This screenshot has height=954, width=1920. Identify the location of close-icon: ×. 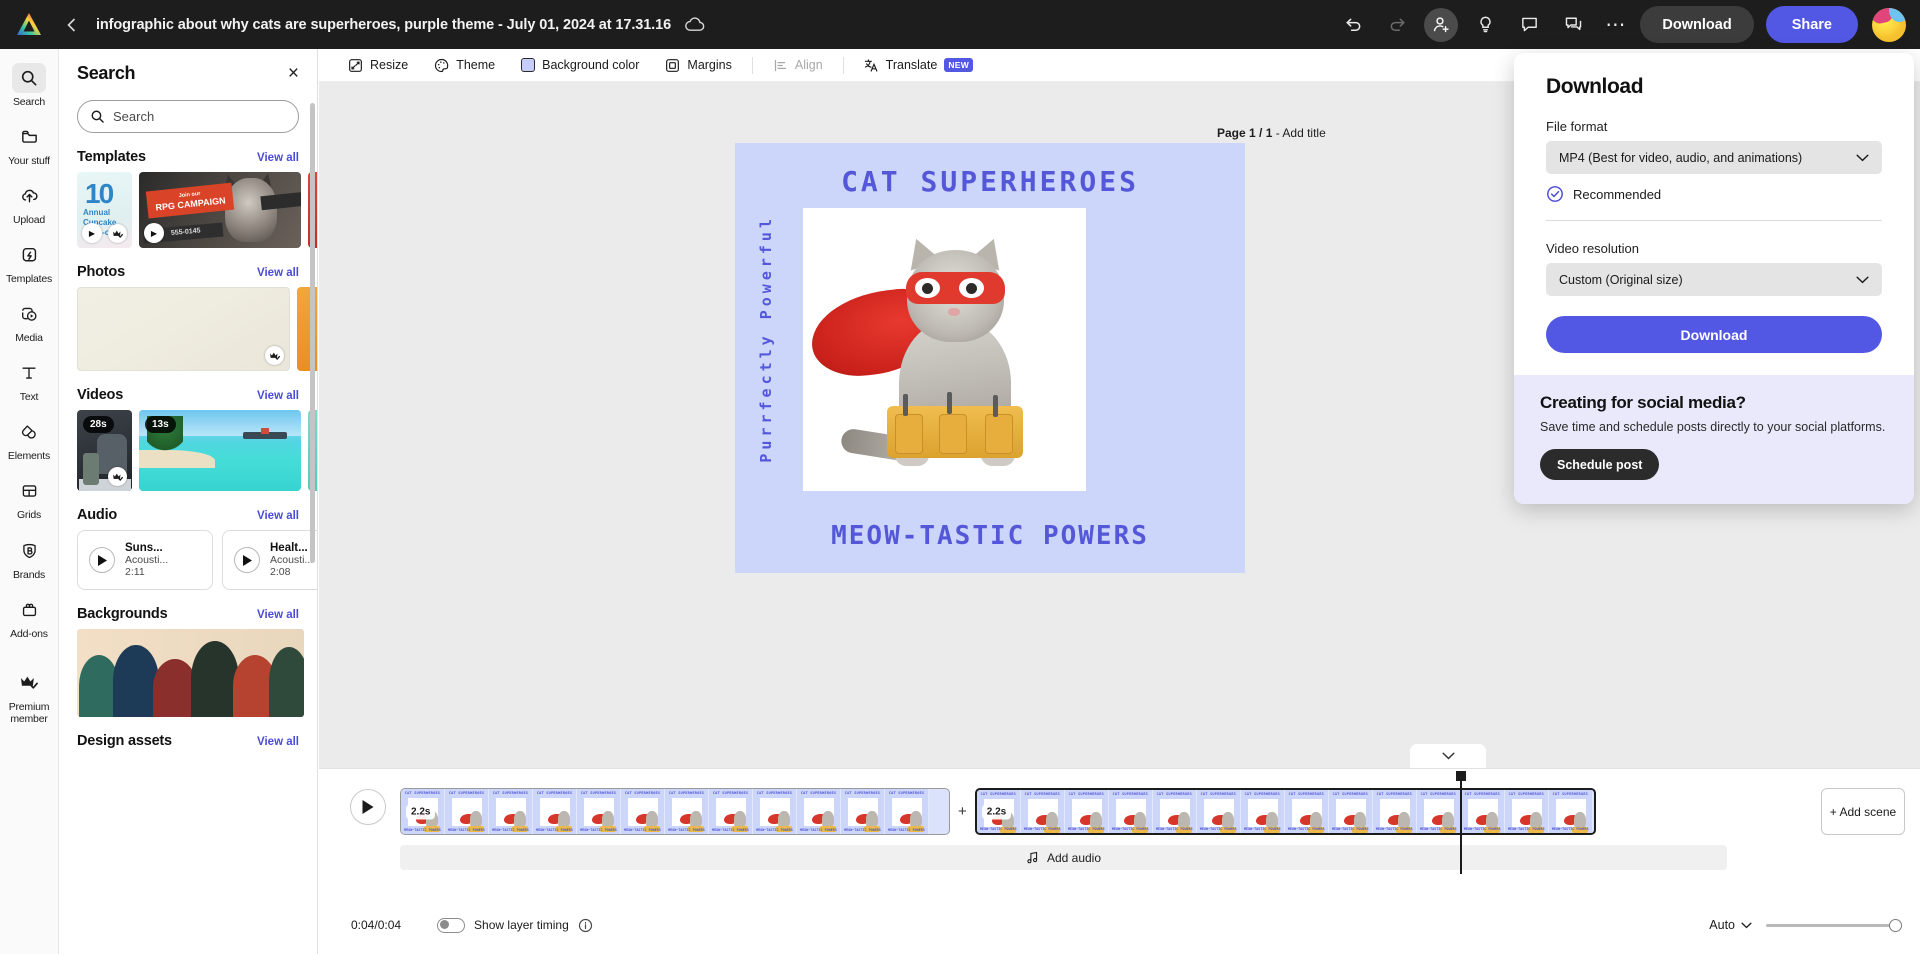
(293, 73).